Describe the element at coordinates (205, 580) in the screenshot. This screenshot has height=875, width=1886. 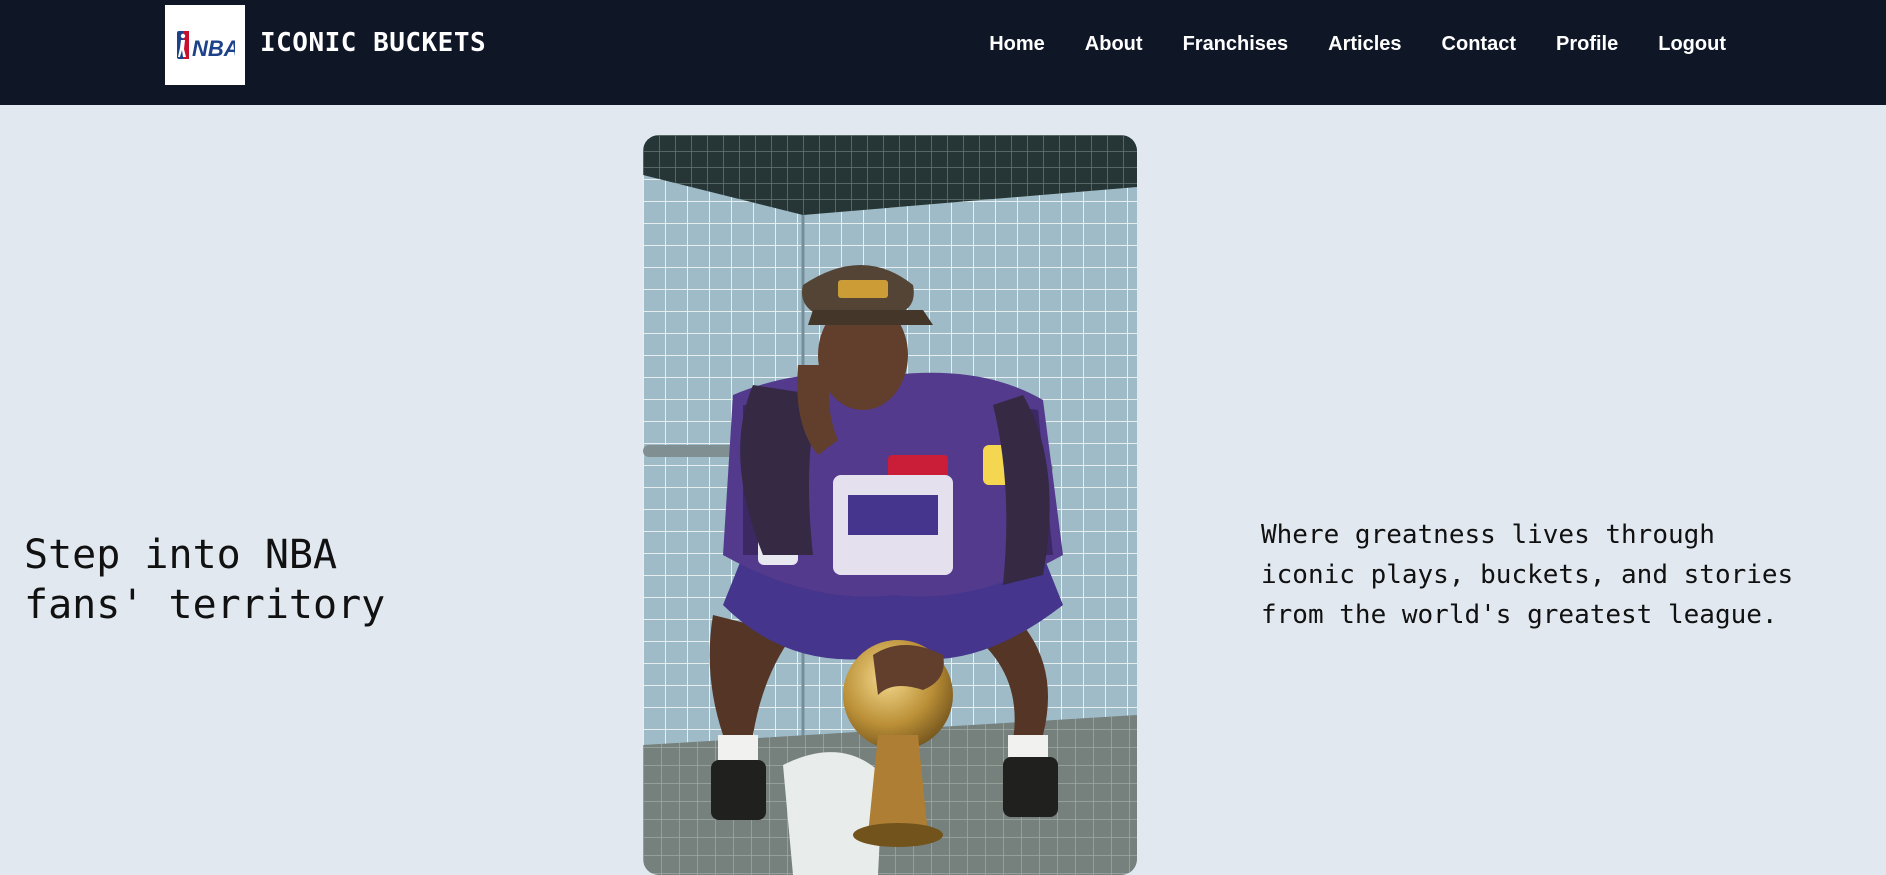
I see `hero-heading: Step into NBA fans' territory` at that location.